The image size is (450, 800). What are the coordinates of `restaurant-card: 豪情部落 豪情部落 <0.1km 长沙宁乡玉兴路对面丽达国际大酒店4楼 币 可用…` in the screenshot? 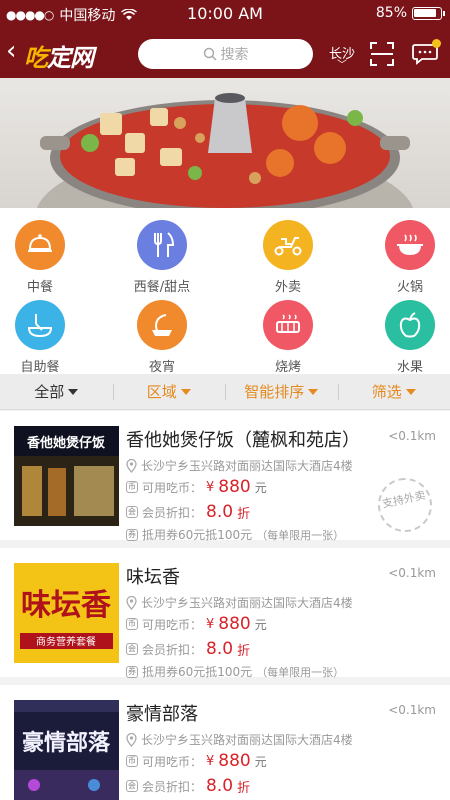 It's located at (225, 742).